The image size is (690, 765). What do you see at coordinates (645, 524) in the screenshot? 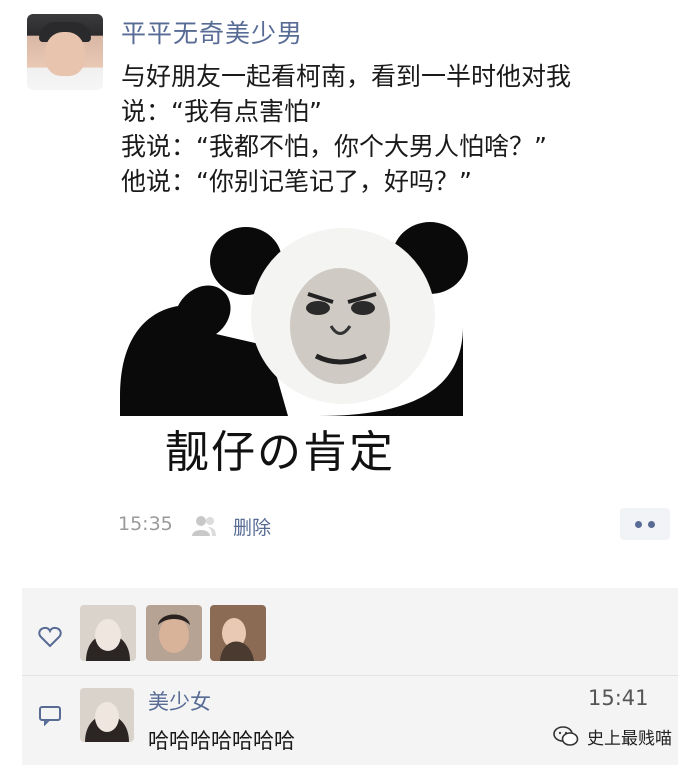
I see `more-button` at bounding box center [645, 524].